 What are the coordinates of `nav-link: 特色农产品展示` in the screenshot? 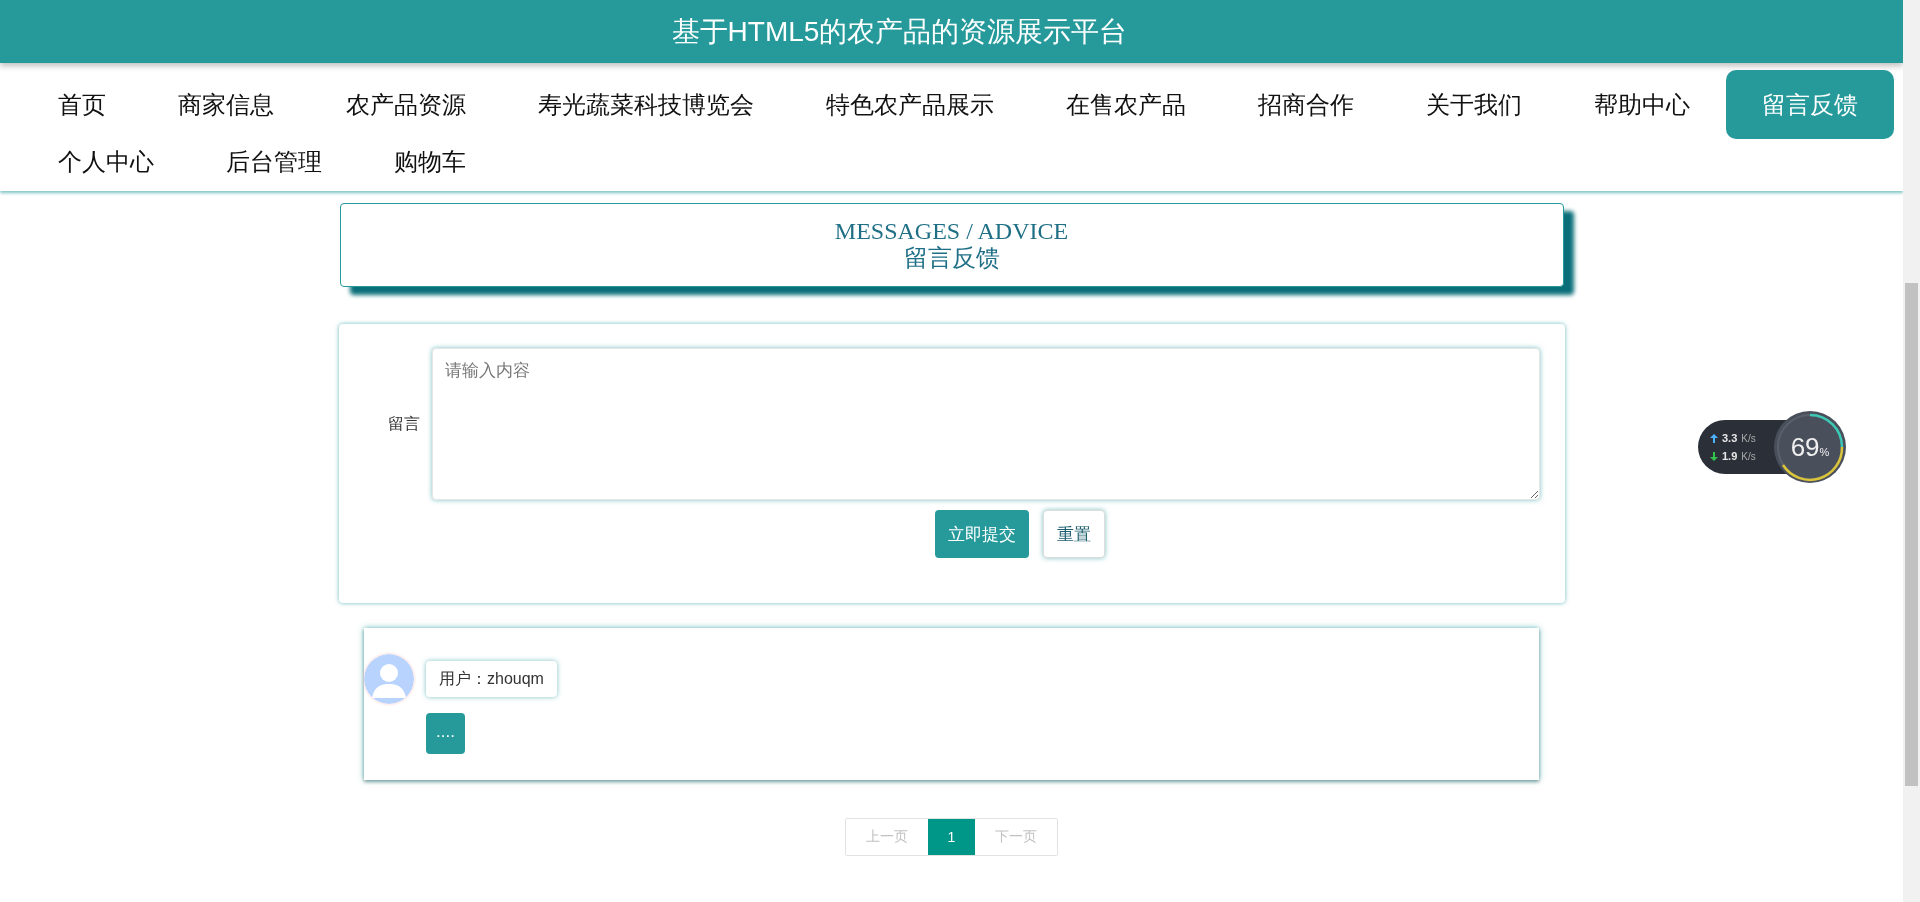 It's located at (910, 104).